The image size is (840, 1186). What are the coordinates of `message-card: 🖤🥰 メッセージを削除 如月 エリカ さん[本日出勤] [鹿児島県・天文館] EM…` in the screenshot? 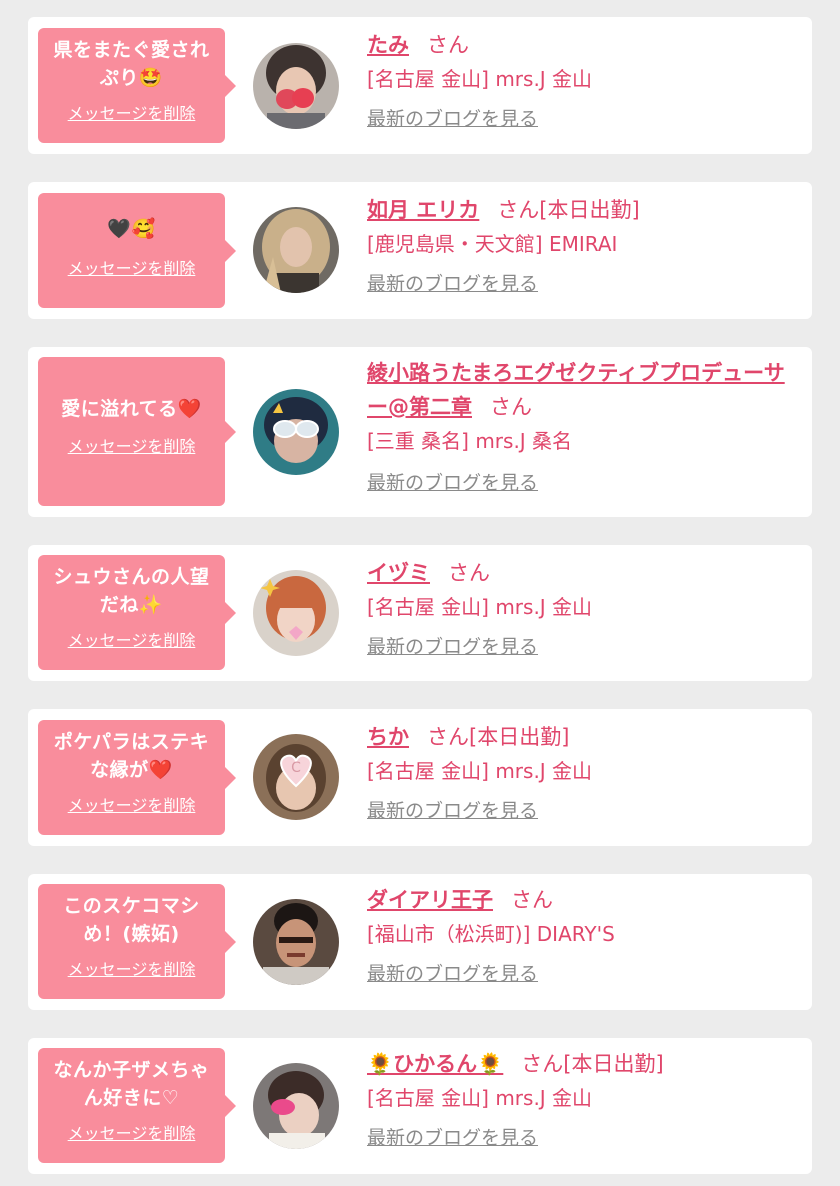 It's located at (420, 250).